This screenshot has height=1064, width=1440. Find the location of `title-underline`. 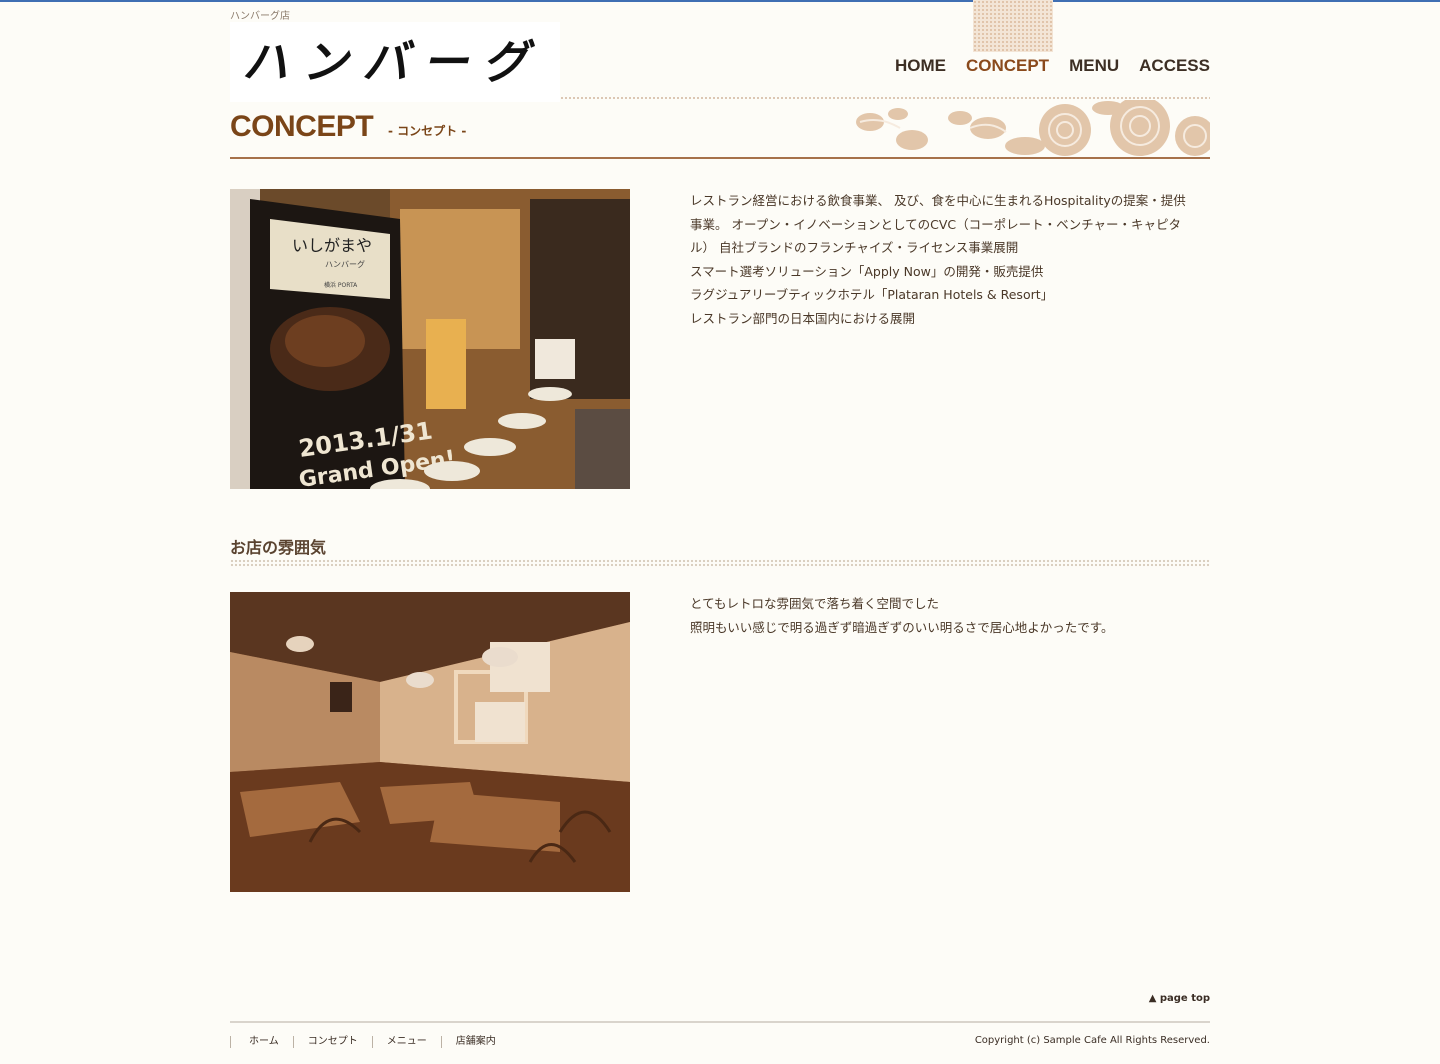

title-underline is located at coordinates (720, 158).